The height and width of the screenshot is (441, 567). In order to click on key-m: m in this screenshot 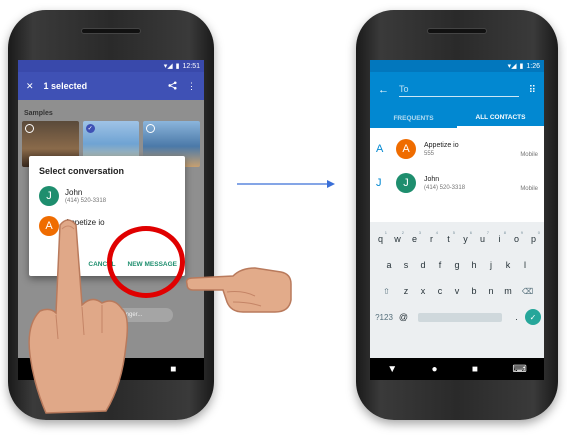, I will do `click(508, 291)`.